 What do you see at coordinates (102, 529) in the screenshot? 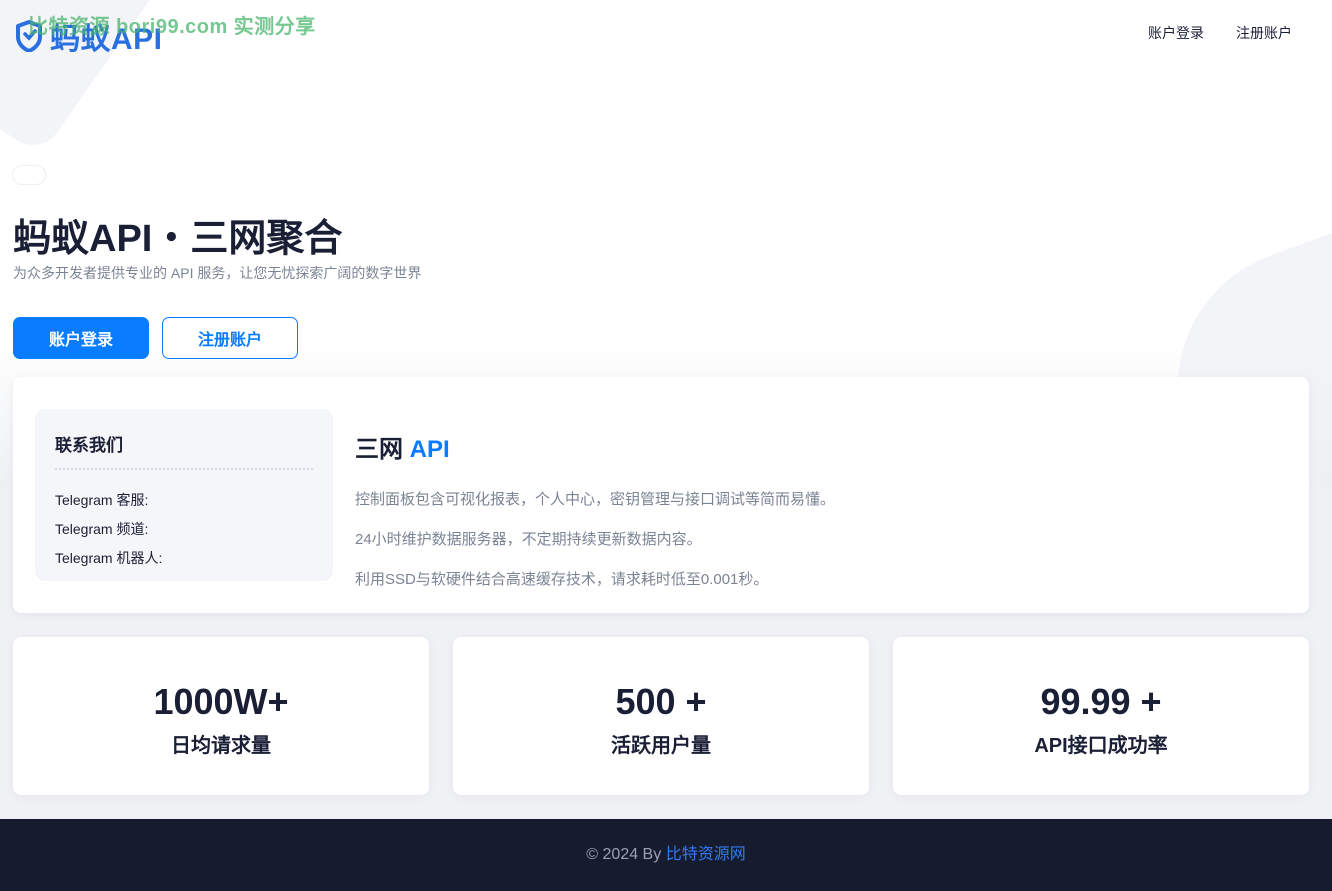
I see `contact-telegram-channel: Telegram 频道:` at bounding box center [102, 529].